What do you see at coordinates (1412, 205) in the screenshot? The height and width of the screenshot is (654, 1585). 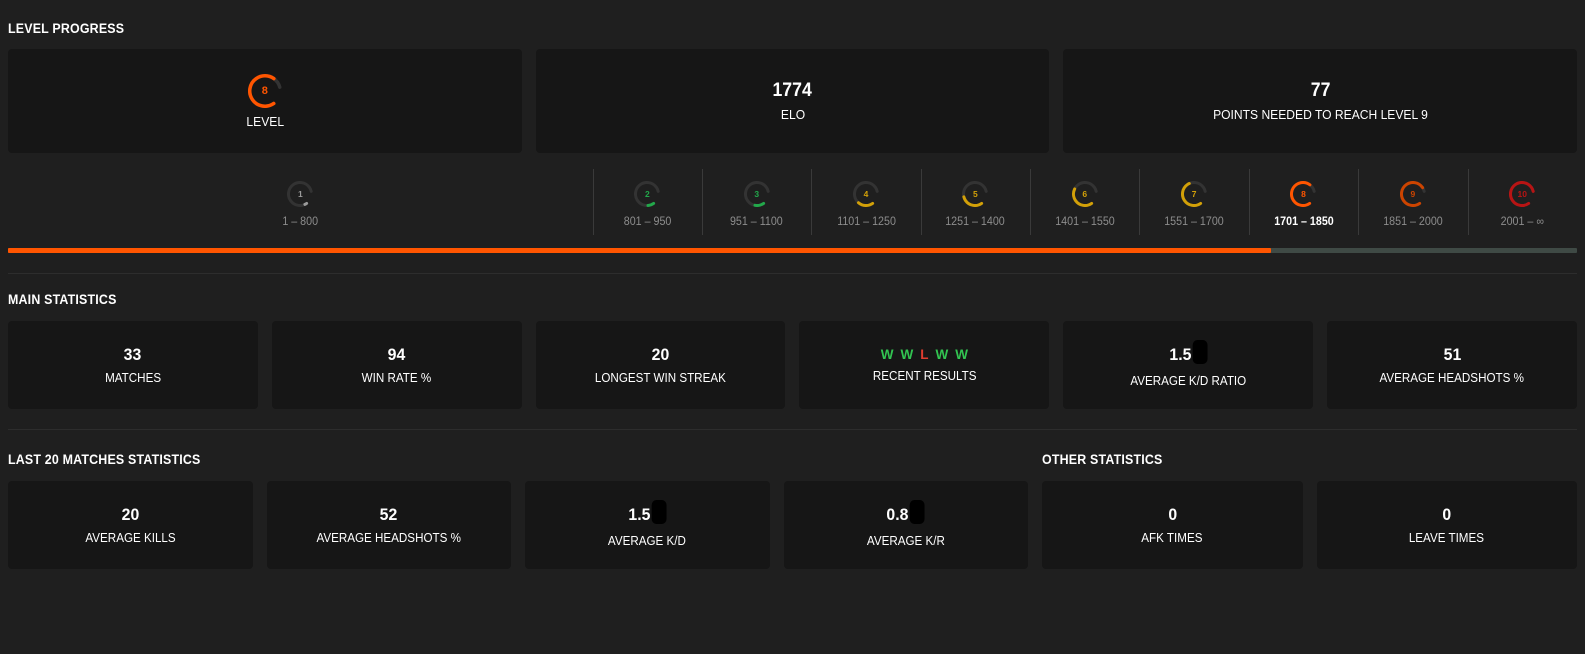 I see `level-segment-9: 9 1851 – 2000` at bounding box center [1412, 205].